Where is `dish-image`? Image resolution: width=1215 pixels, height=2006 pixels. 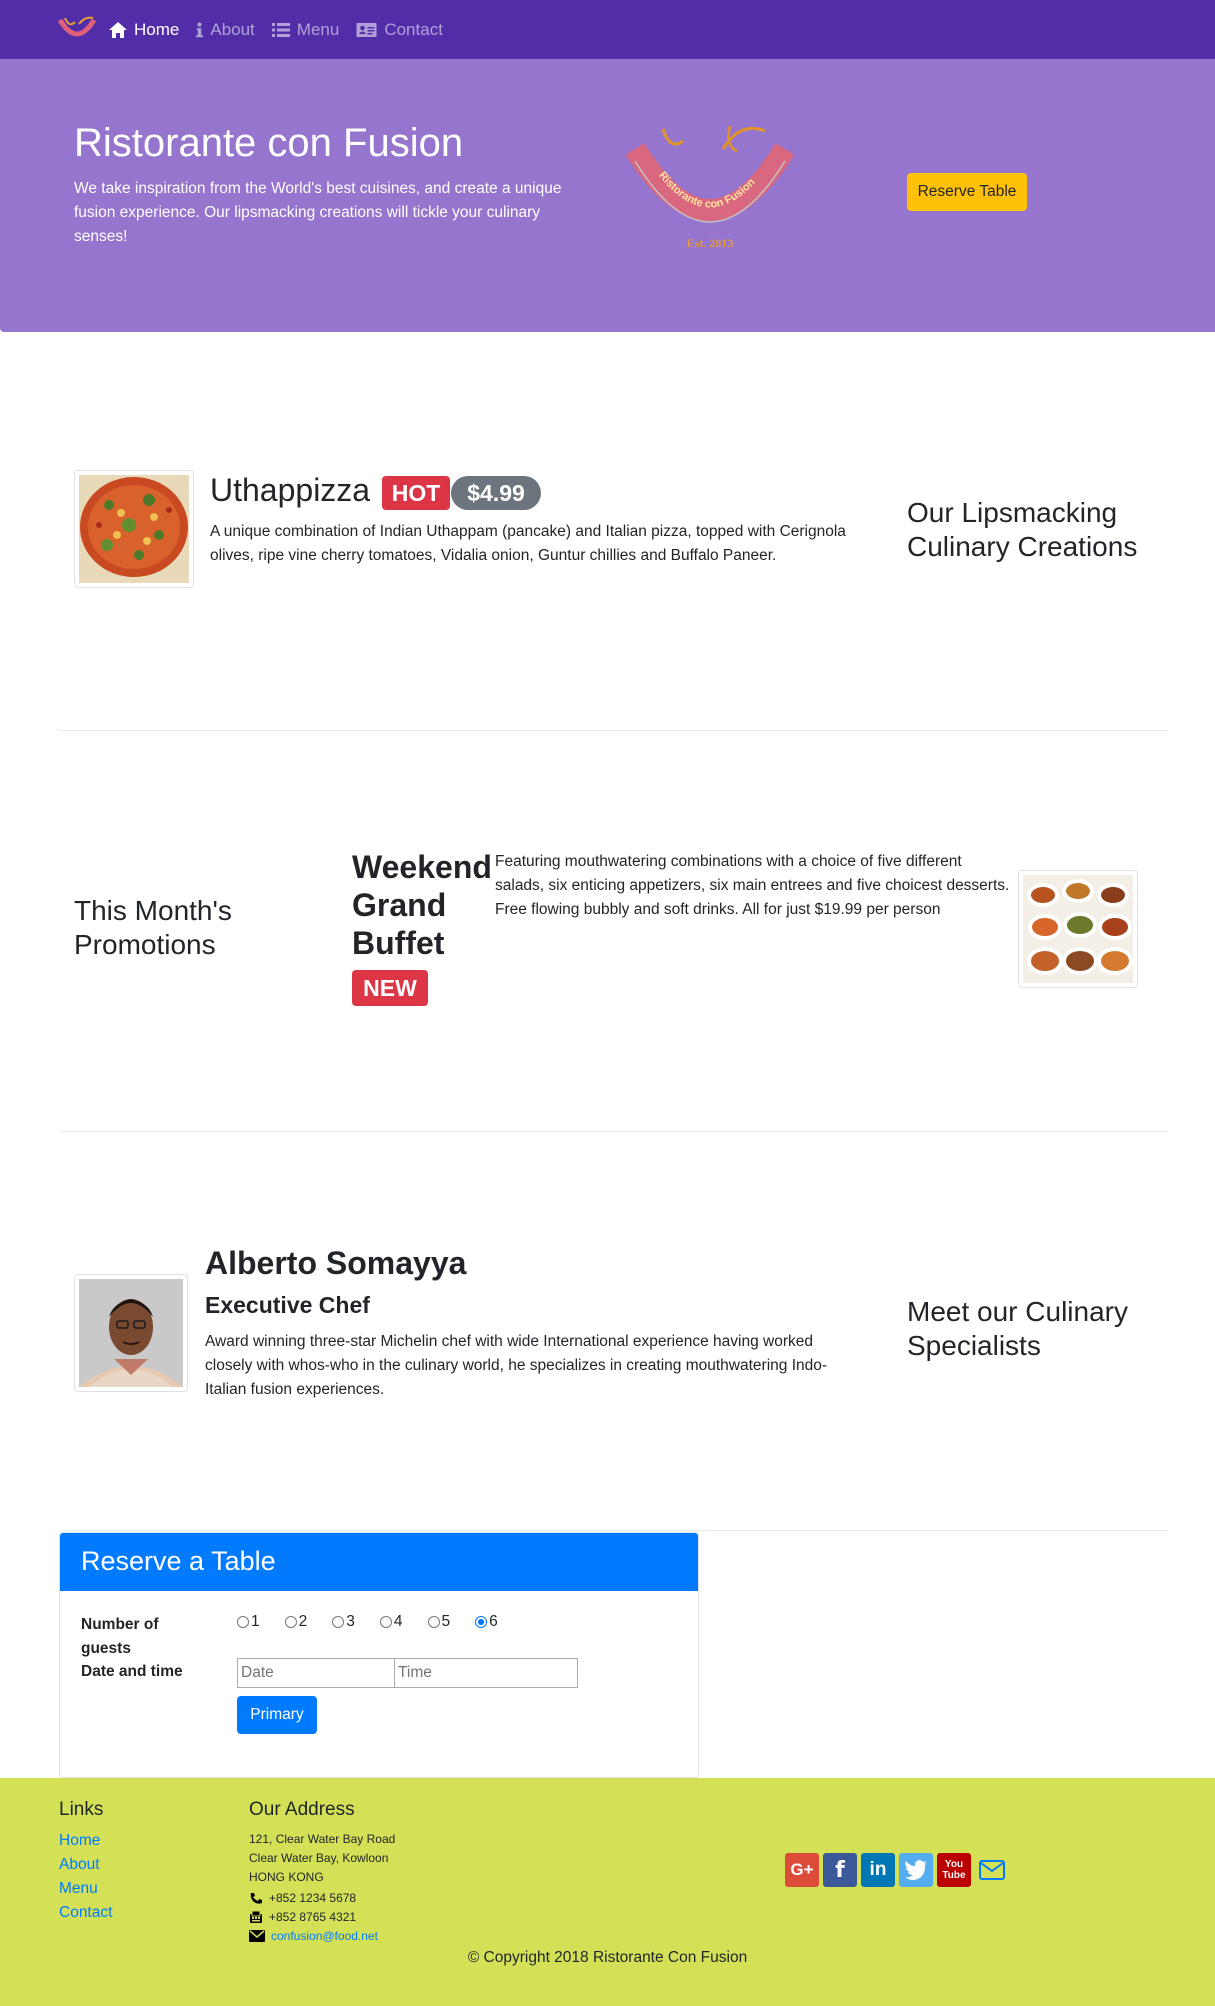 dish-image is located at coordinates (134, 529).